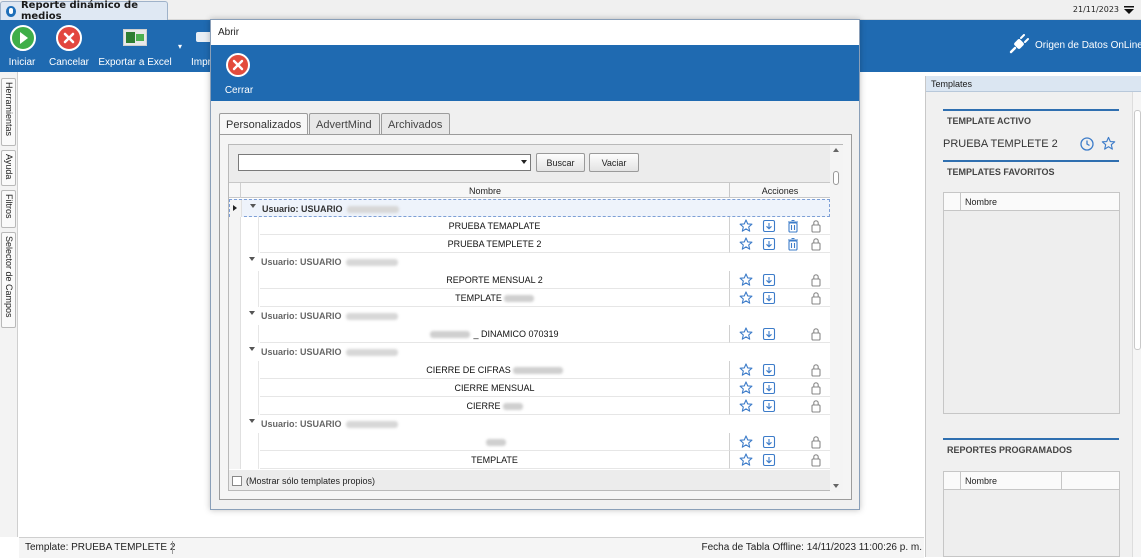  Describe the element at coordinates (135, 46) in the screenshot. I see `exportar-excel-button: Exportar a Excel` at that location.